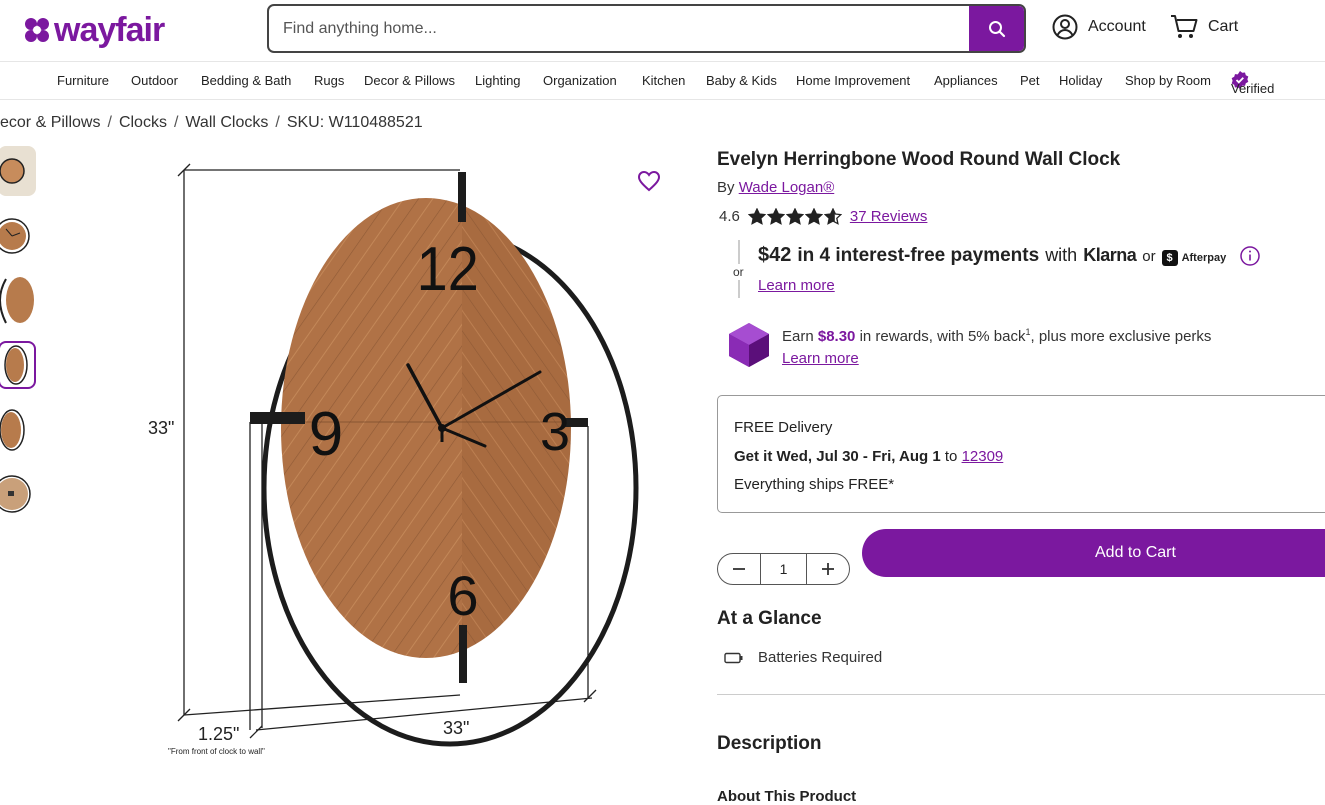  Describe the element at coordinates (1093, 553) in the screenshot. I see `add-to-cart-button: Add to Cart` at that location.